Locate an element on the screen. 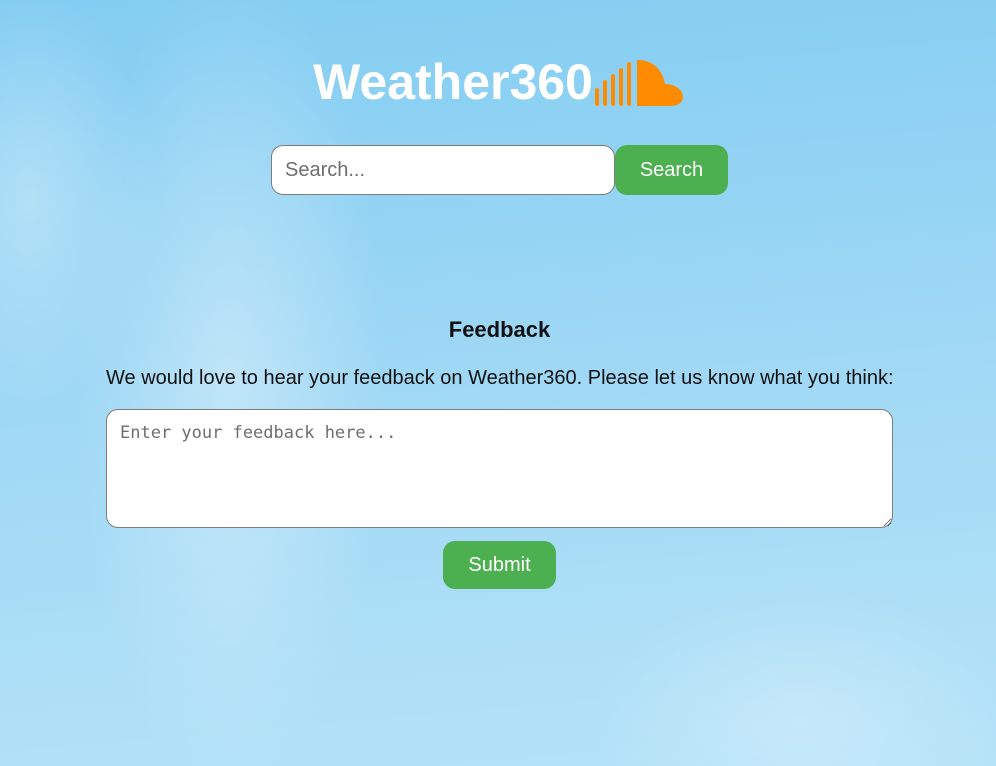  search-button: Search is located at coordinates (671, 170).